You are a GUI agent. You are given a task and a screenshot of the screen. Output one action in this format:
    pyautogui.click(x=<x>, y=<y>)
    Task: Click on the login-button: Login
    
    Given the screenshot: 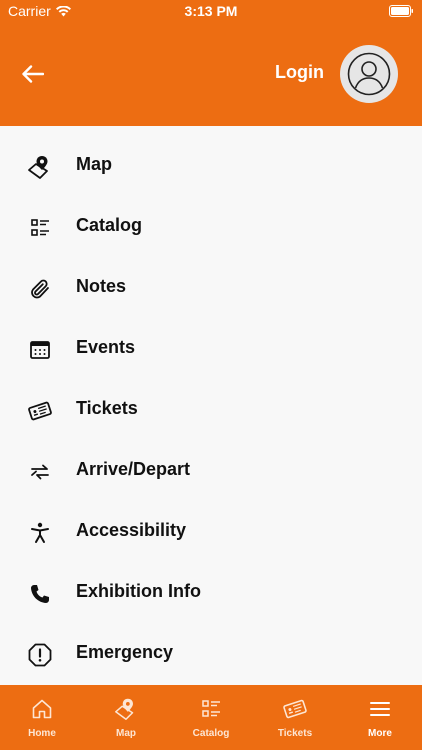 What is the action you would take?
    pyautogui.click(x=299, y=72)
    